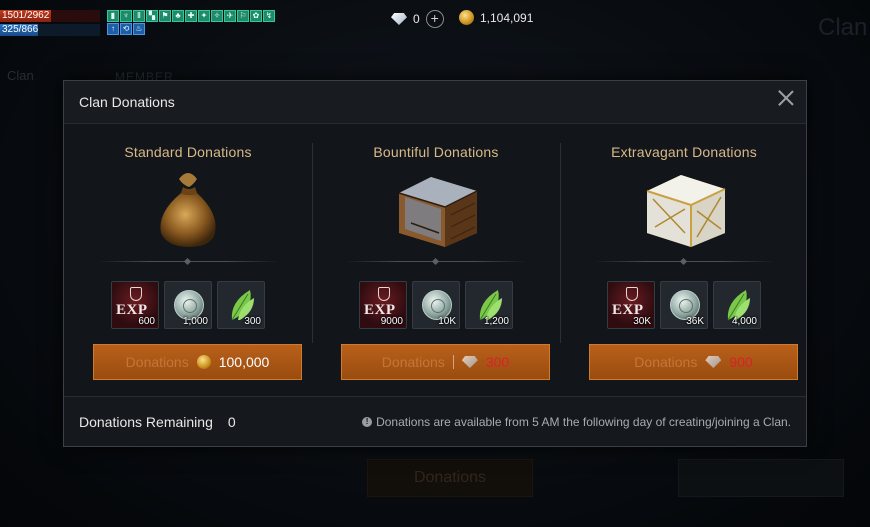  I want to click on clan-exp-reward: EXP 30K, so click(631, 305).